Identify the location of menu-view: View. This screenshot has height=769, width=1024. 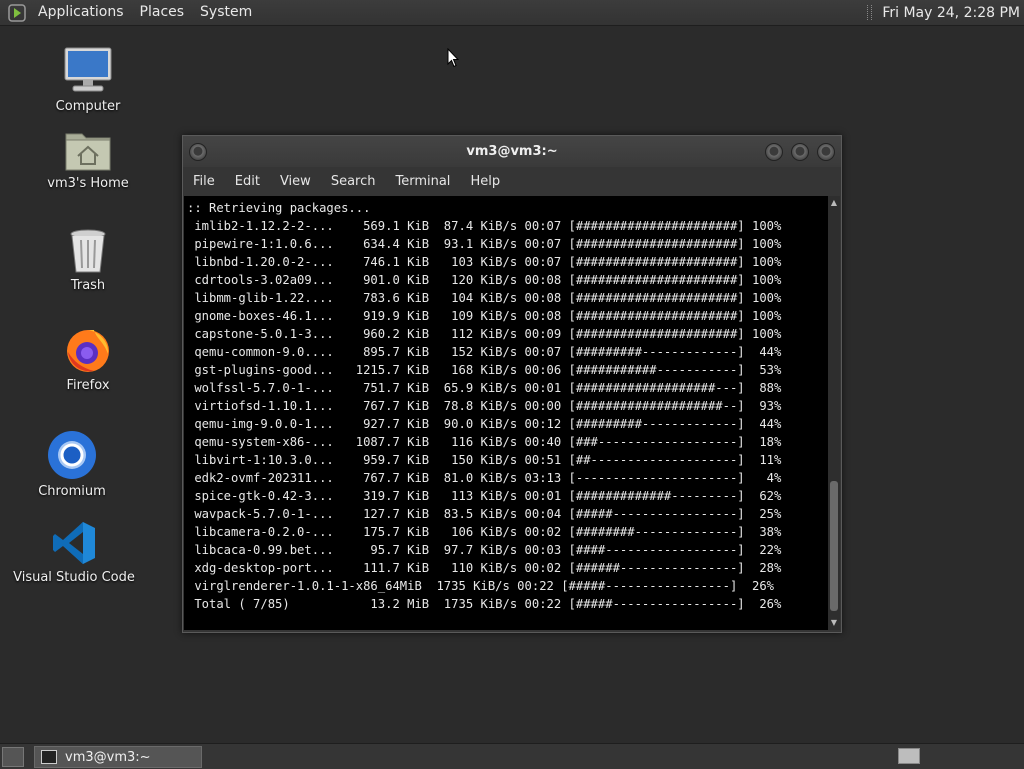
(295, 181).